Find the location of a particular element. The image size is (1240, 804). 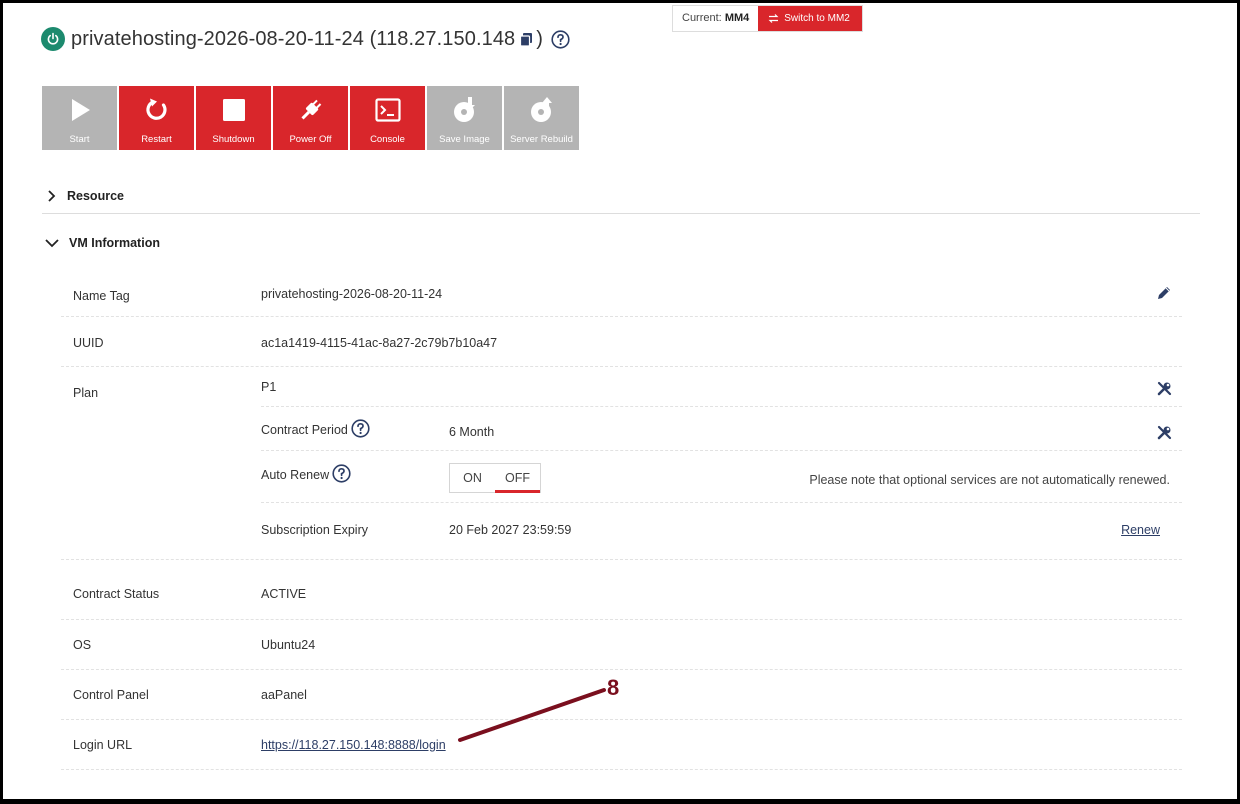

annotation-step-number: 8 is located at coordinates (613, 687).